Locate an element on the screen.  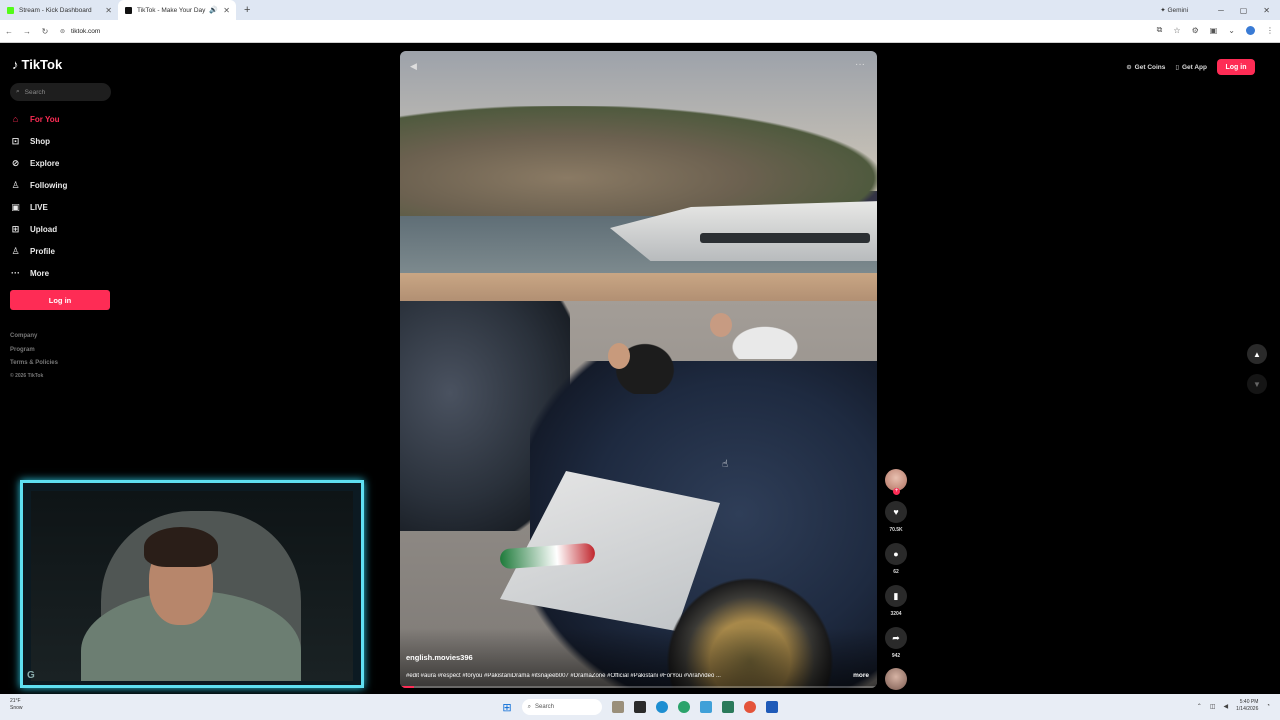
get-app-button: ▯ Get App is located at coordinates (1191, 67).